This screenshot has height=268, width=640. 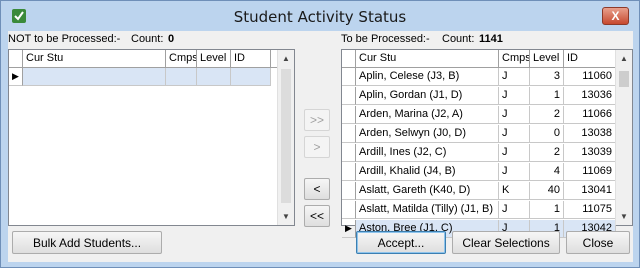 I want to click on cell-name: Ardill, Khalid (J4, B), so click(x=427, y=172).